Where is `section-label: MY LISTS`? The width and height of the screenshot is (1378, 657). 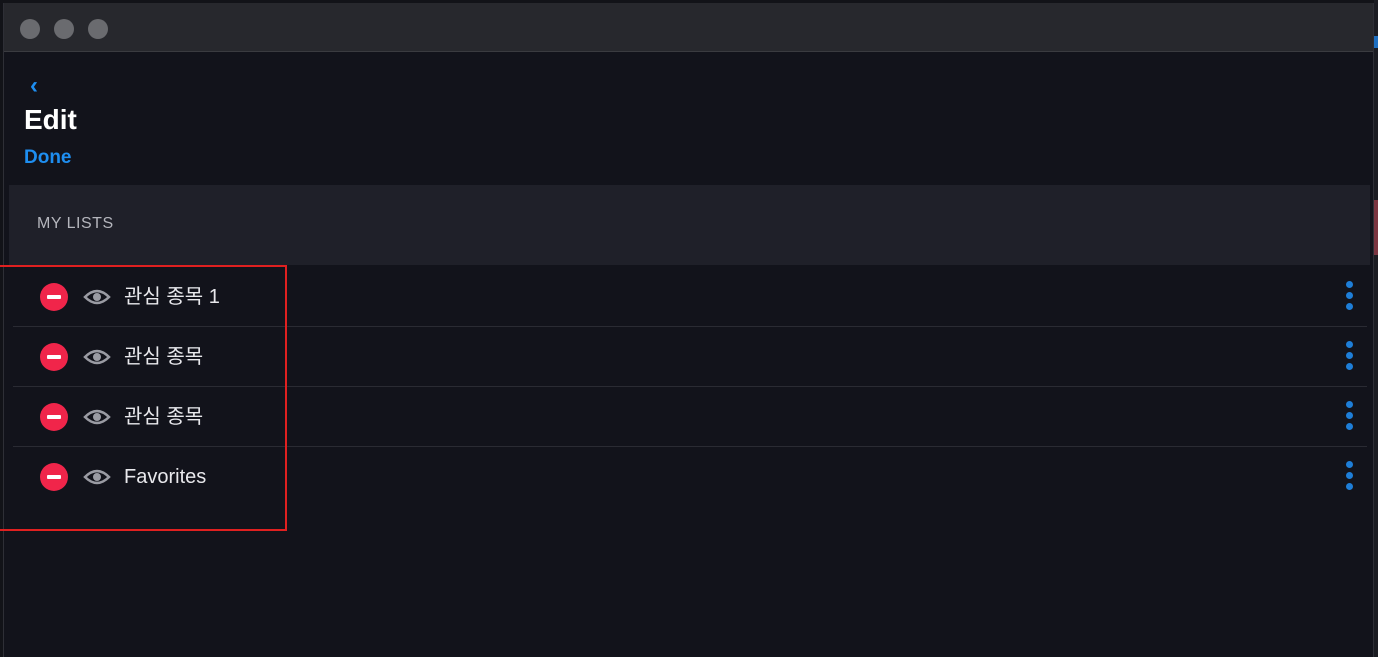 section-label: MY LISTS is located at coordinates (75, 223).